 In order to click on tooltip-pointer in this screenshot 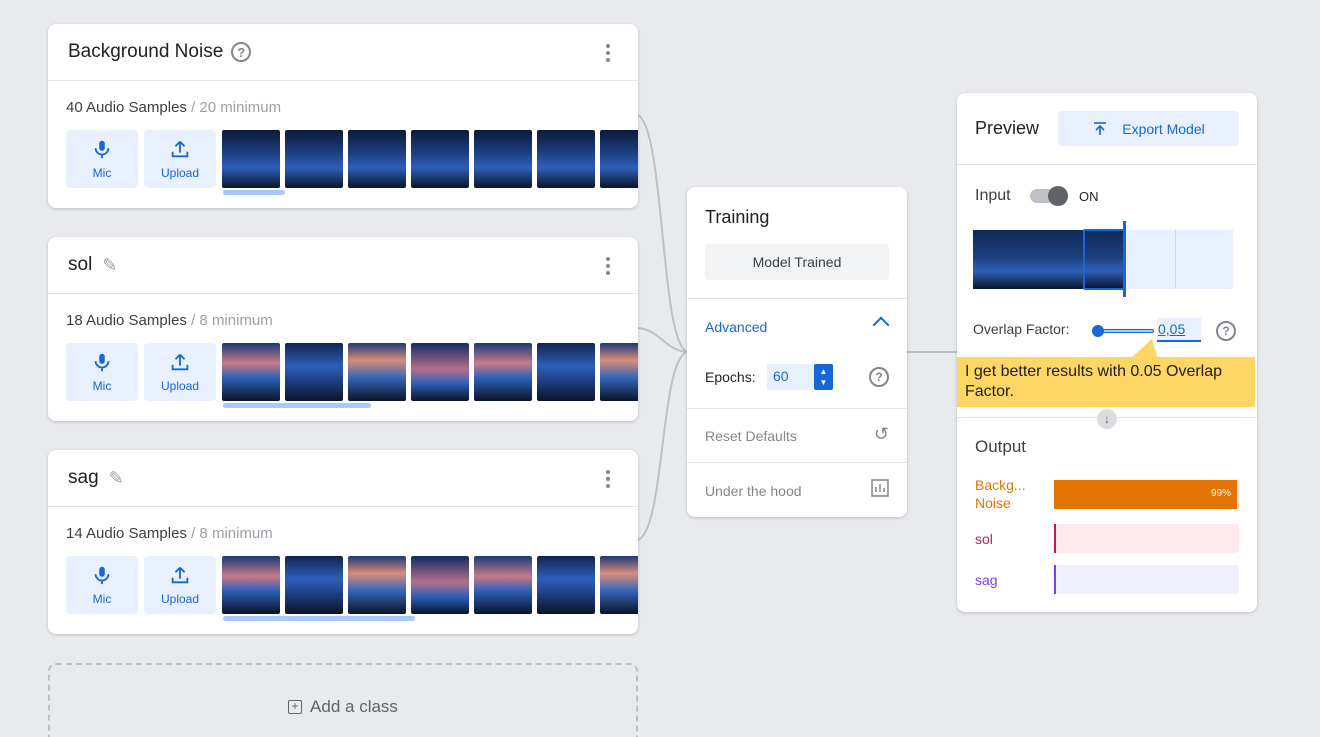, I will do `click(1151, 349)`.